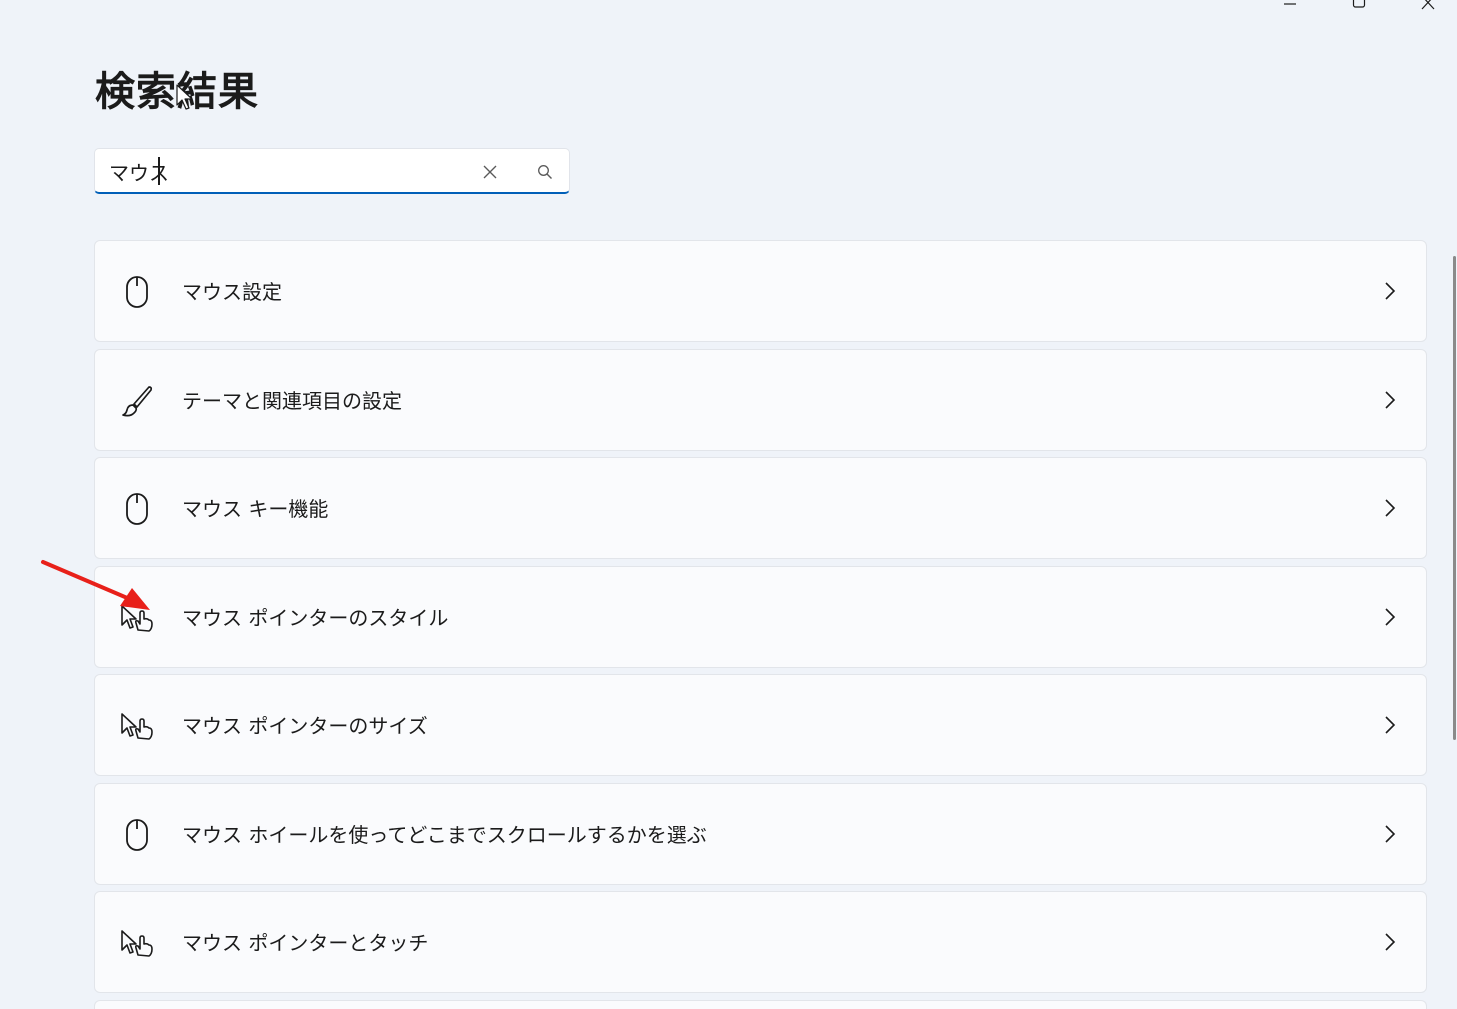  I want to click on list-item-partial, so click(760, 1004).